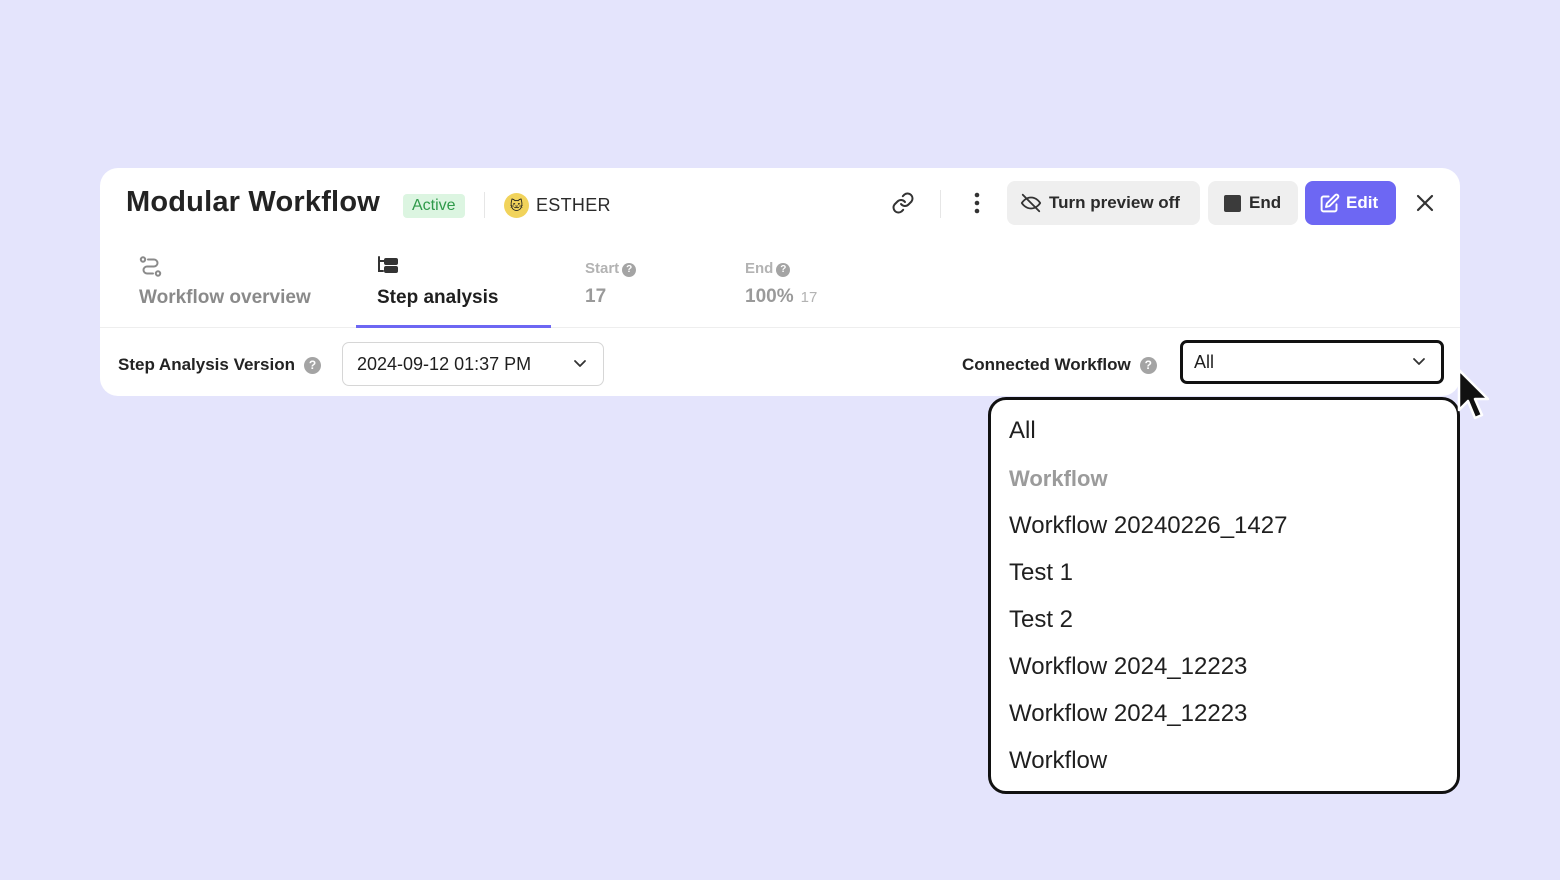 The image size is (1560, 880). What do you see at coordinates (1041, 573) in the screenshot?
I see `dropdown-option: Test 1` at bounding box center [1041, 573].